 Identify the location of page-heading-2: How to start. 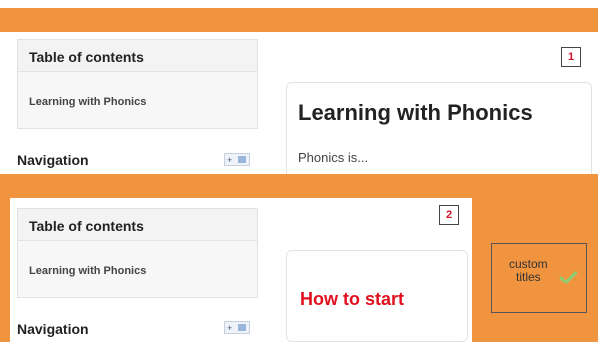
(352, 299).